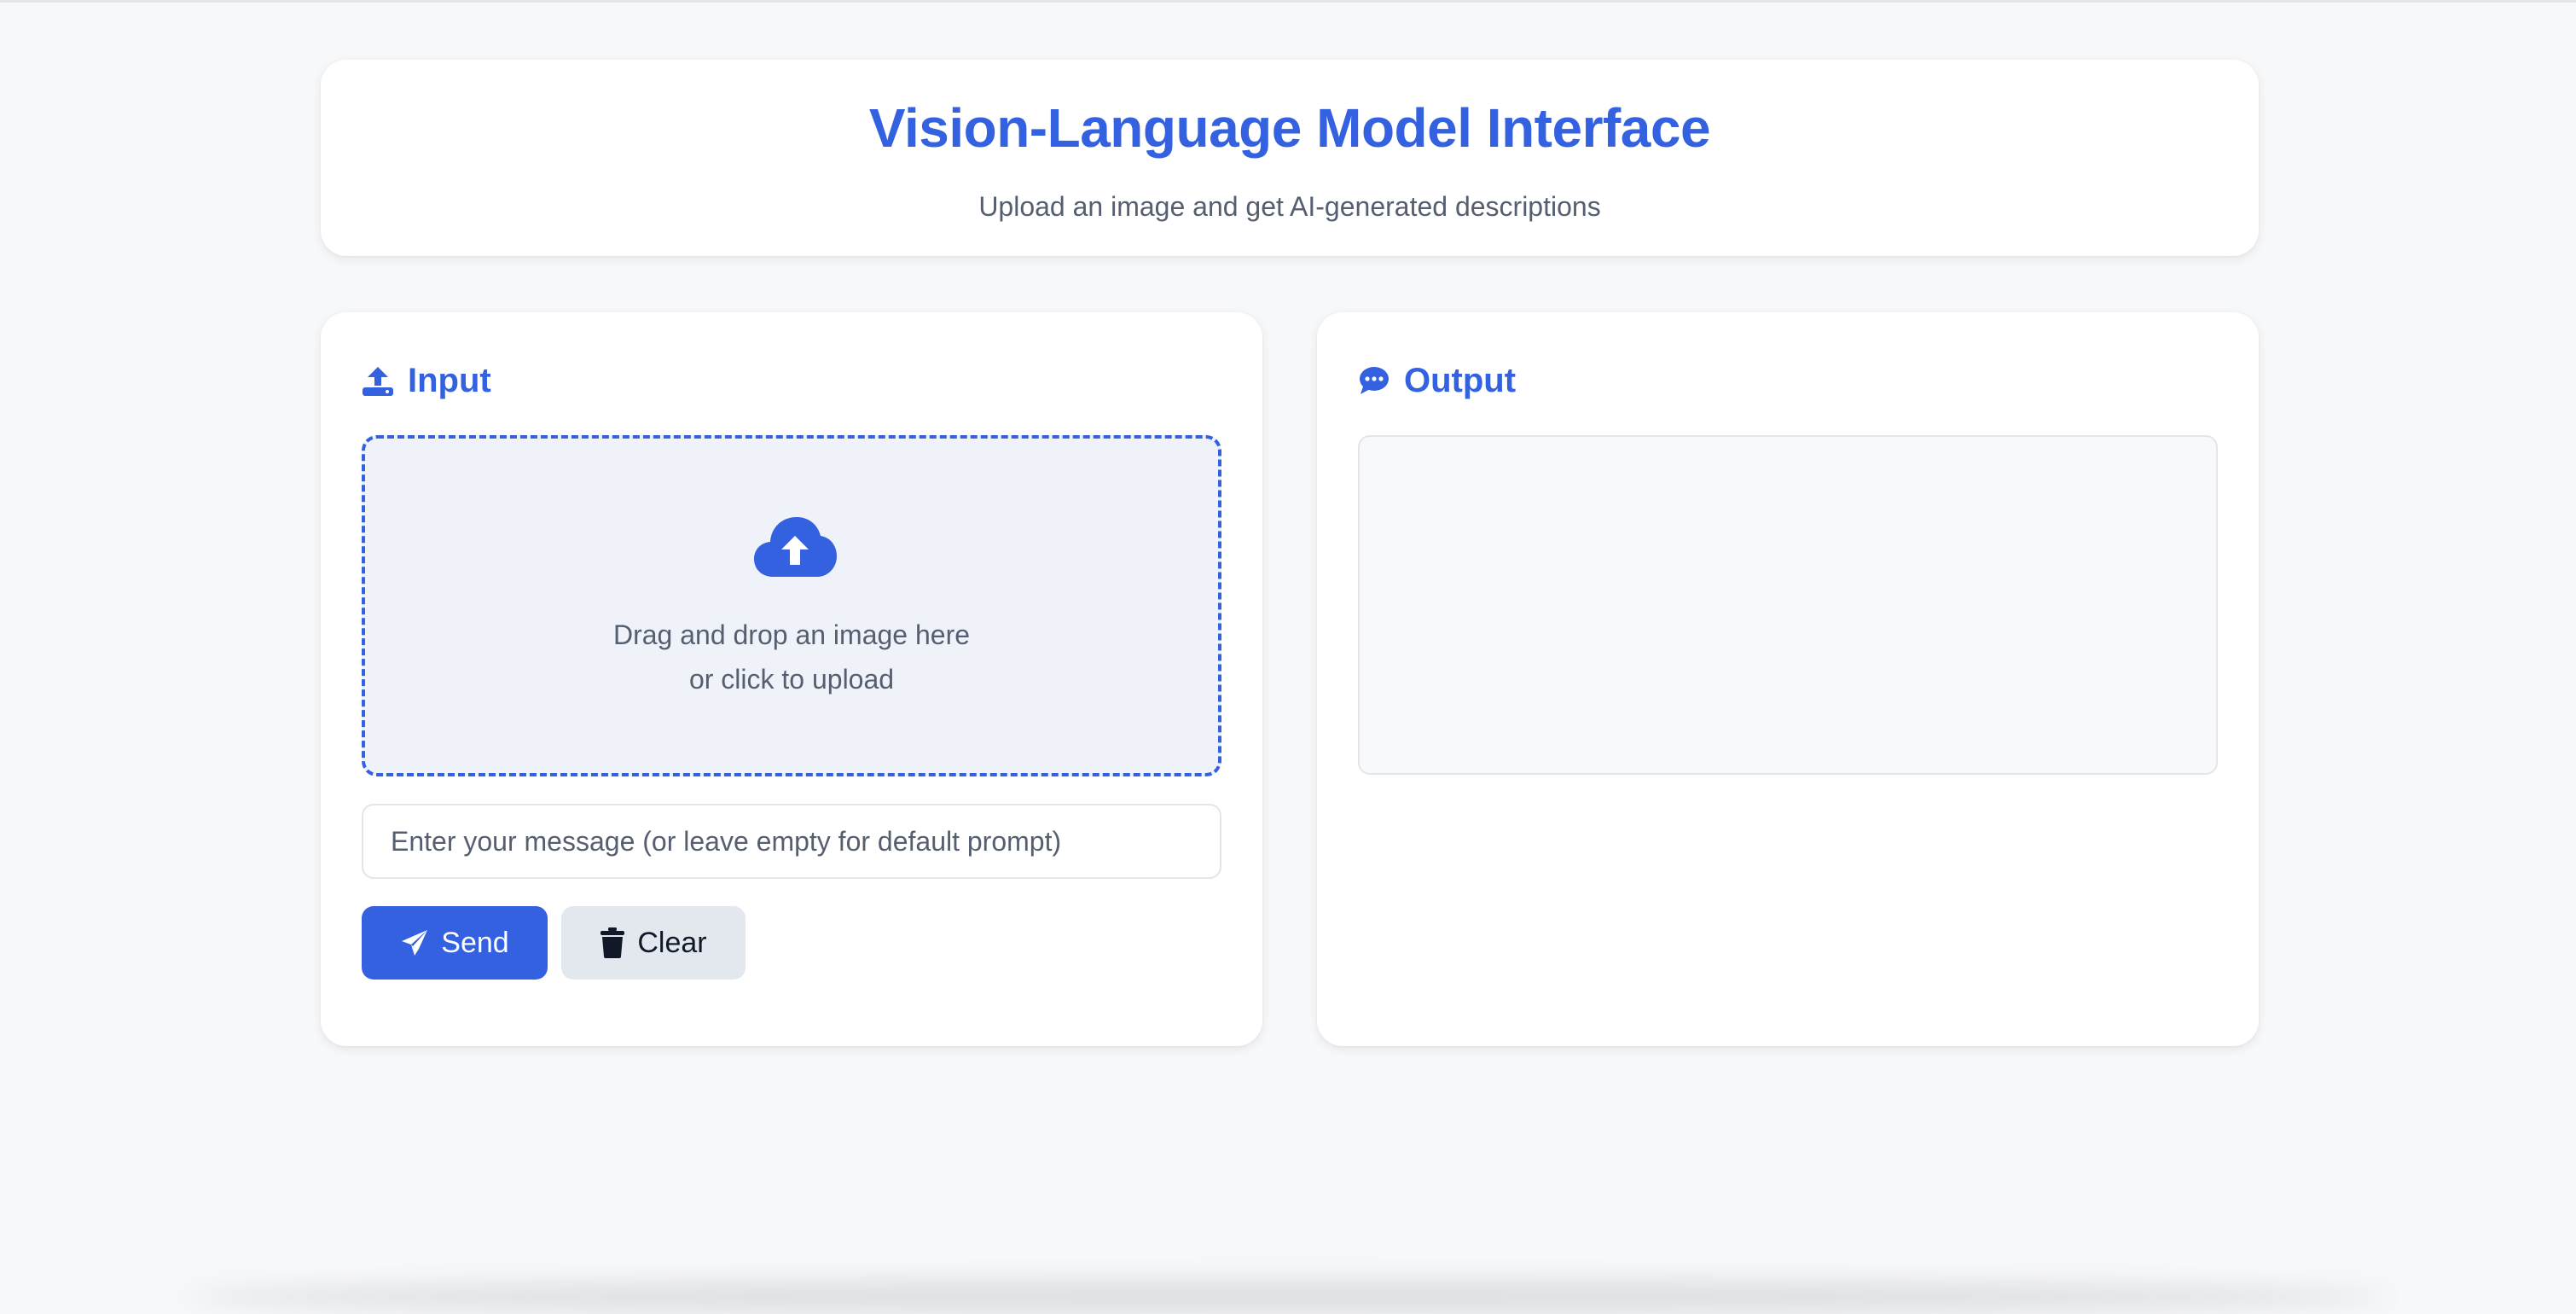  What do you see at coordinates (1788, 605) in the screenshot?
I see `output-display` at bounding box center [1788, 605].